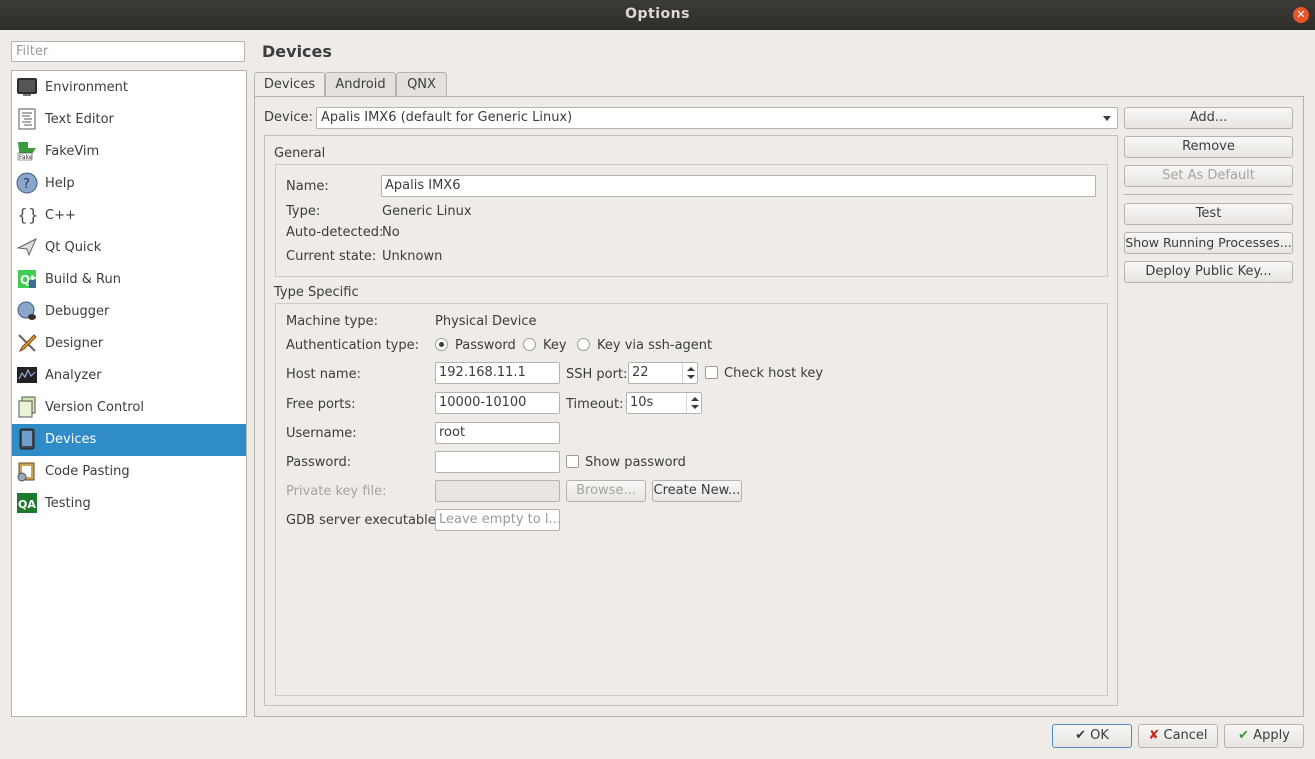  Describe the element at coordinates (316, 292) in the screenshot. I see `type-specific-group-title: Type Specific` at that location.